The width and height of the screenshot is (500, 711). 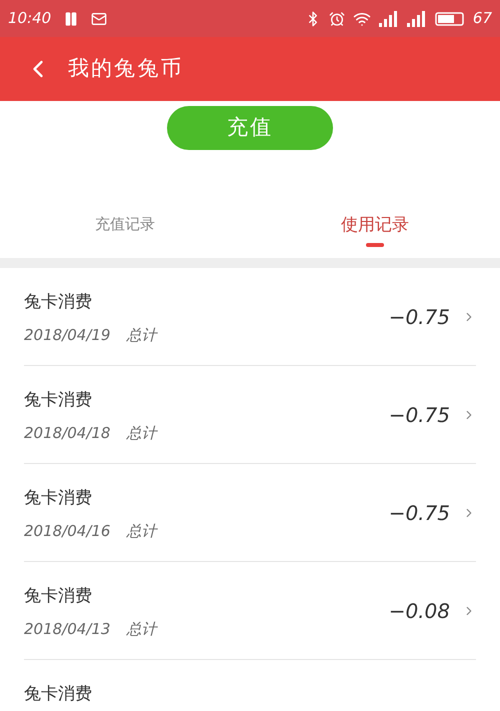 I want to click on mail-icon, so click(x=99, y=18).